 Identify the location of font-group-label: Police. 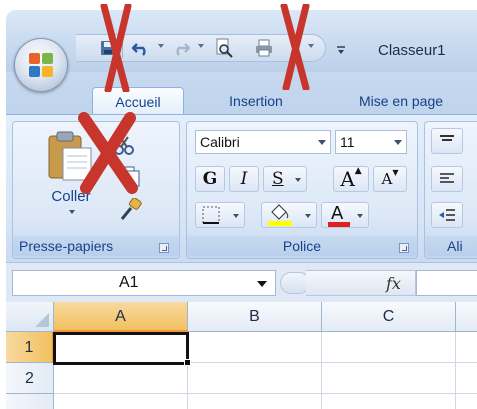
(302, 246).